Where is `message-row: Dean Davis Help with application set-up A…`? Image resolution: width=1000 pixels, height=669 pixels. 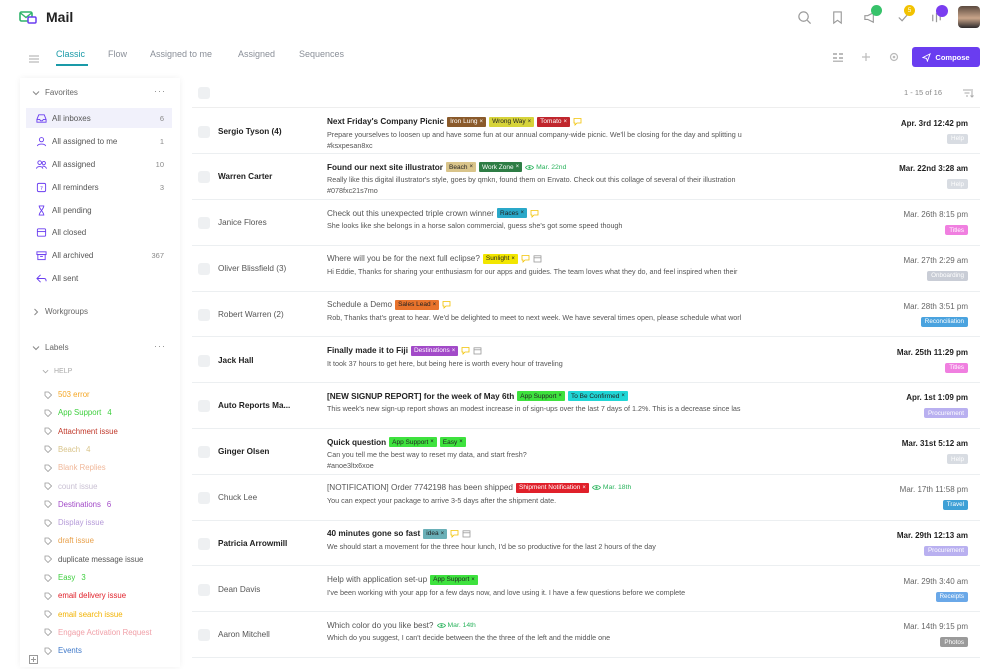
message-row: Dean Davis Help with application set-up A… is located at coordinates (586, 590).